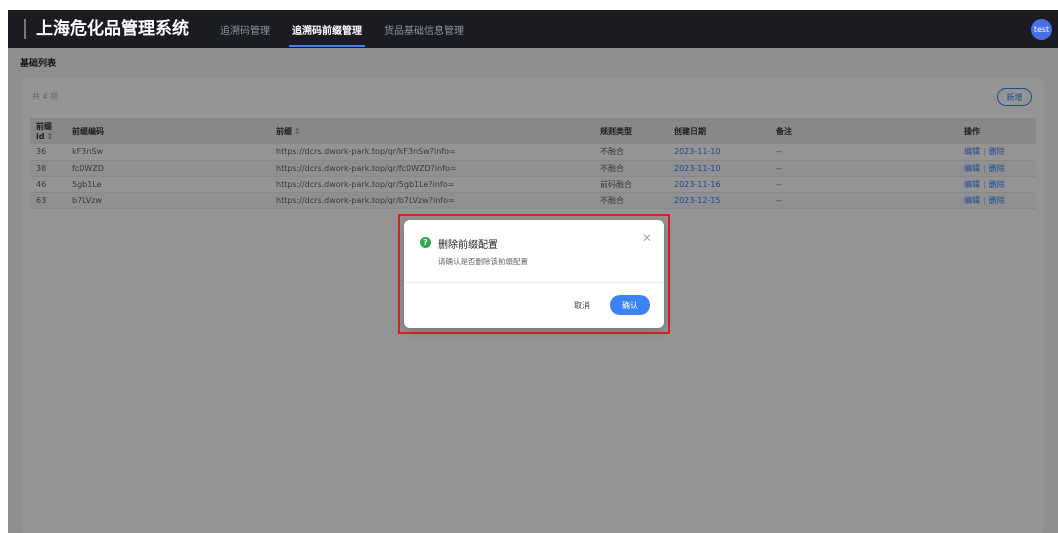 The width and height of the screenshot is (1058, 533). What do you see at coordinates (533, 29) in the screenshot?
I see `top-navigation-bar: 上海危化品管理系统 追溯码管理 追溯码前缀管理 货品基础信息管理 test` at bounding box center [533, 29].